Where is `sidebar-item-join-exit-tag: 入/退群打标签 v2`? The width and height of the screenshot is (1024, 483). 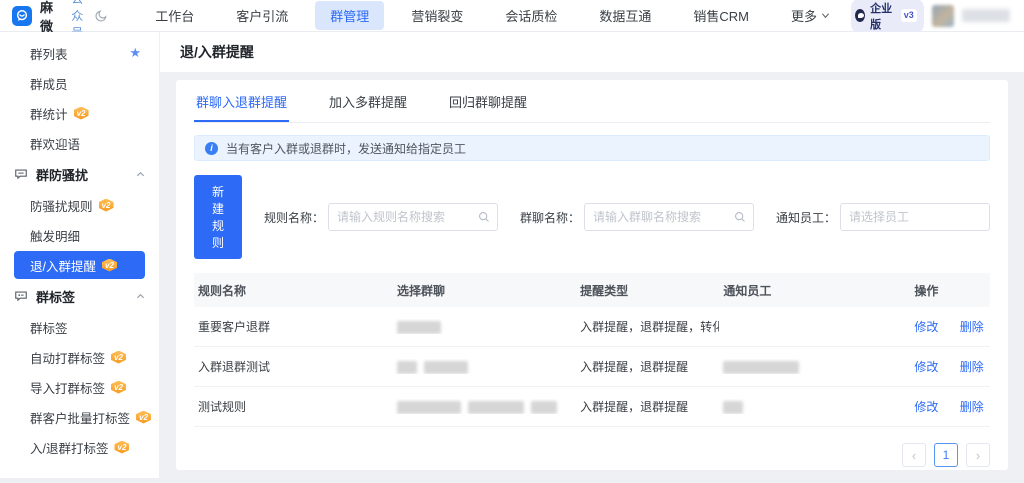
sidebar-item-join-exit-tag: 入/退群打标签 v2 is located at coordinates (79, 447).